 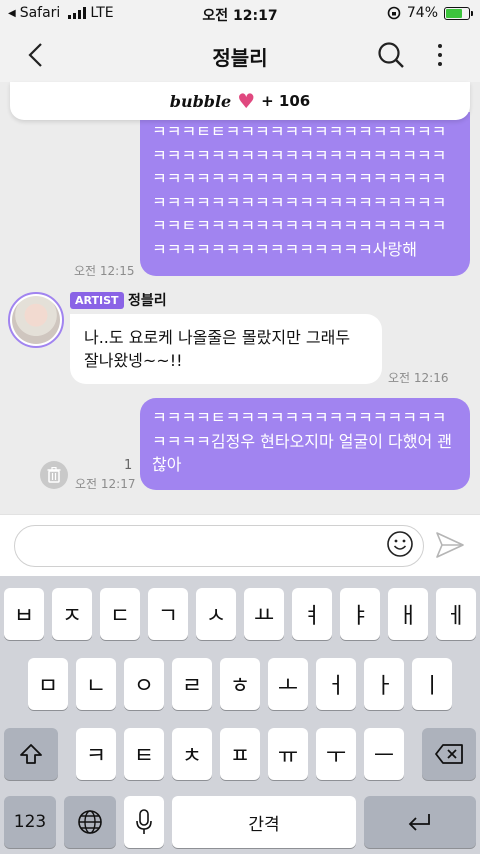 I want to click on return-key, so click(x=420, y=822).